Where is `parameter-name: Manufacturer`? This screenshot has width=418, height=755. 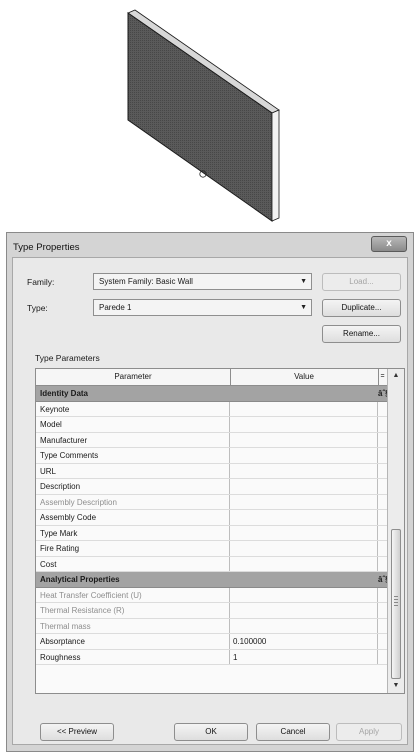
parameter-name: Manufacturer is located at coordinates (133, 439).